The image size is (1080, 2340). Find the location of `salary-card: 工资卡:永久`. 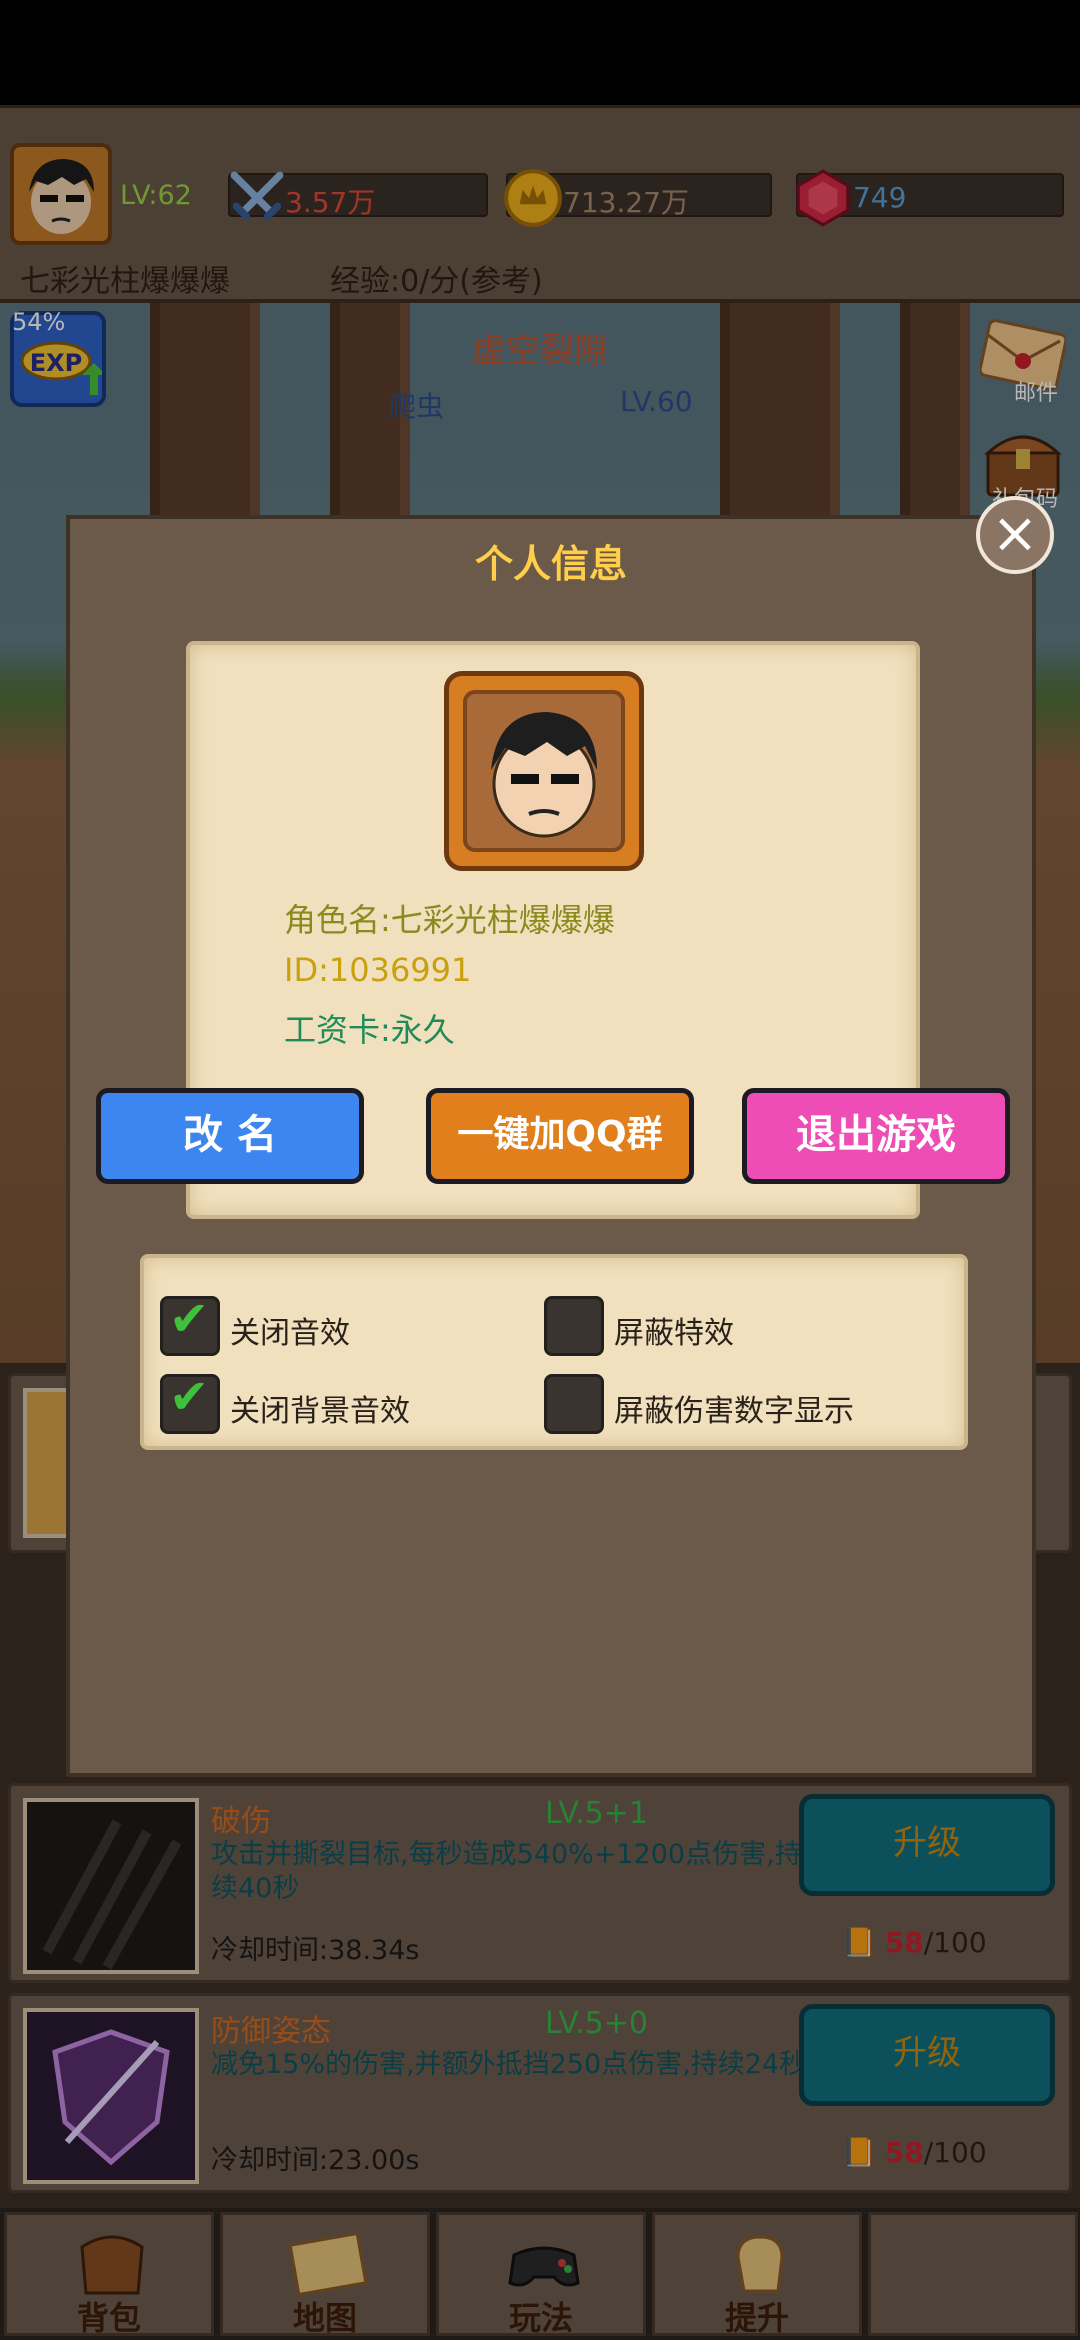

salary-card: 工资卡:永久 is located at coordinates (369, 1030).